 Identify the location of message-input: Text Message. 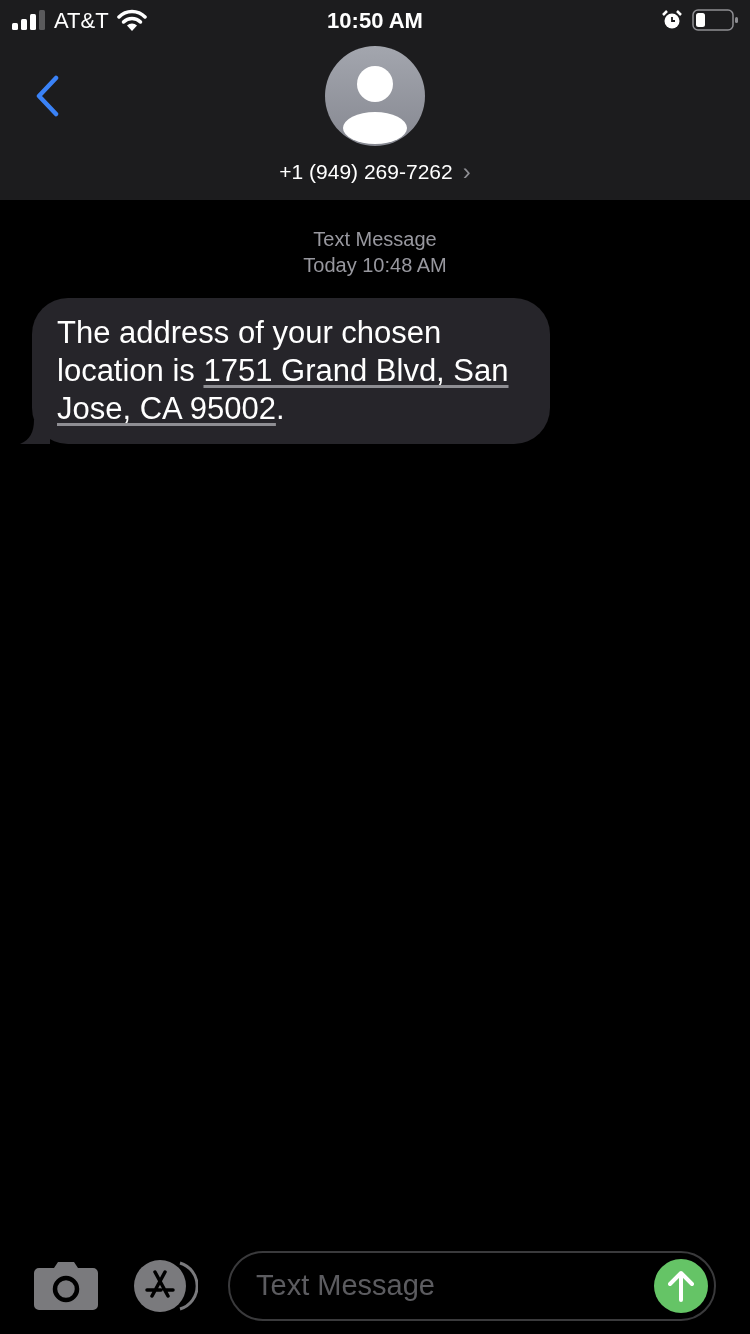
(455, 1286).